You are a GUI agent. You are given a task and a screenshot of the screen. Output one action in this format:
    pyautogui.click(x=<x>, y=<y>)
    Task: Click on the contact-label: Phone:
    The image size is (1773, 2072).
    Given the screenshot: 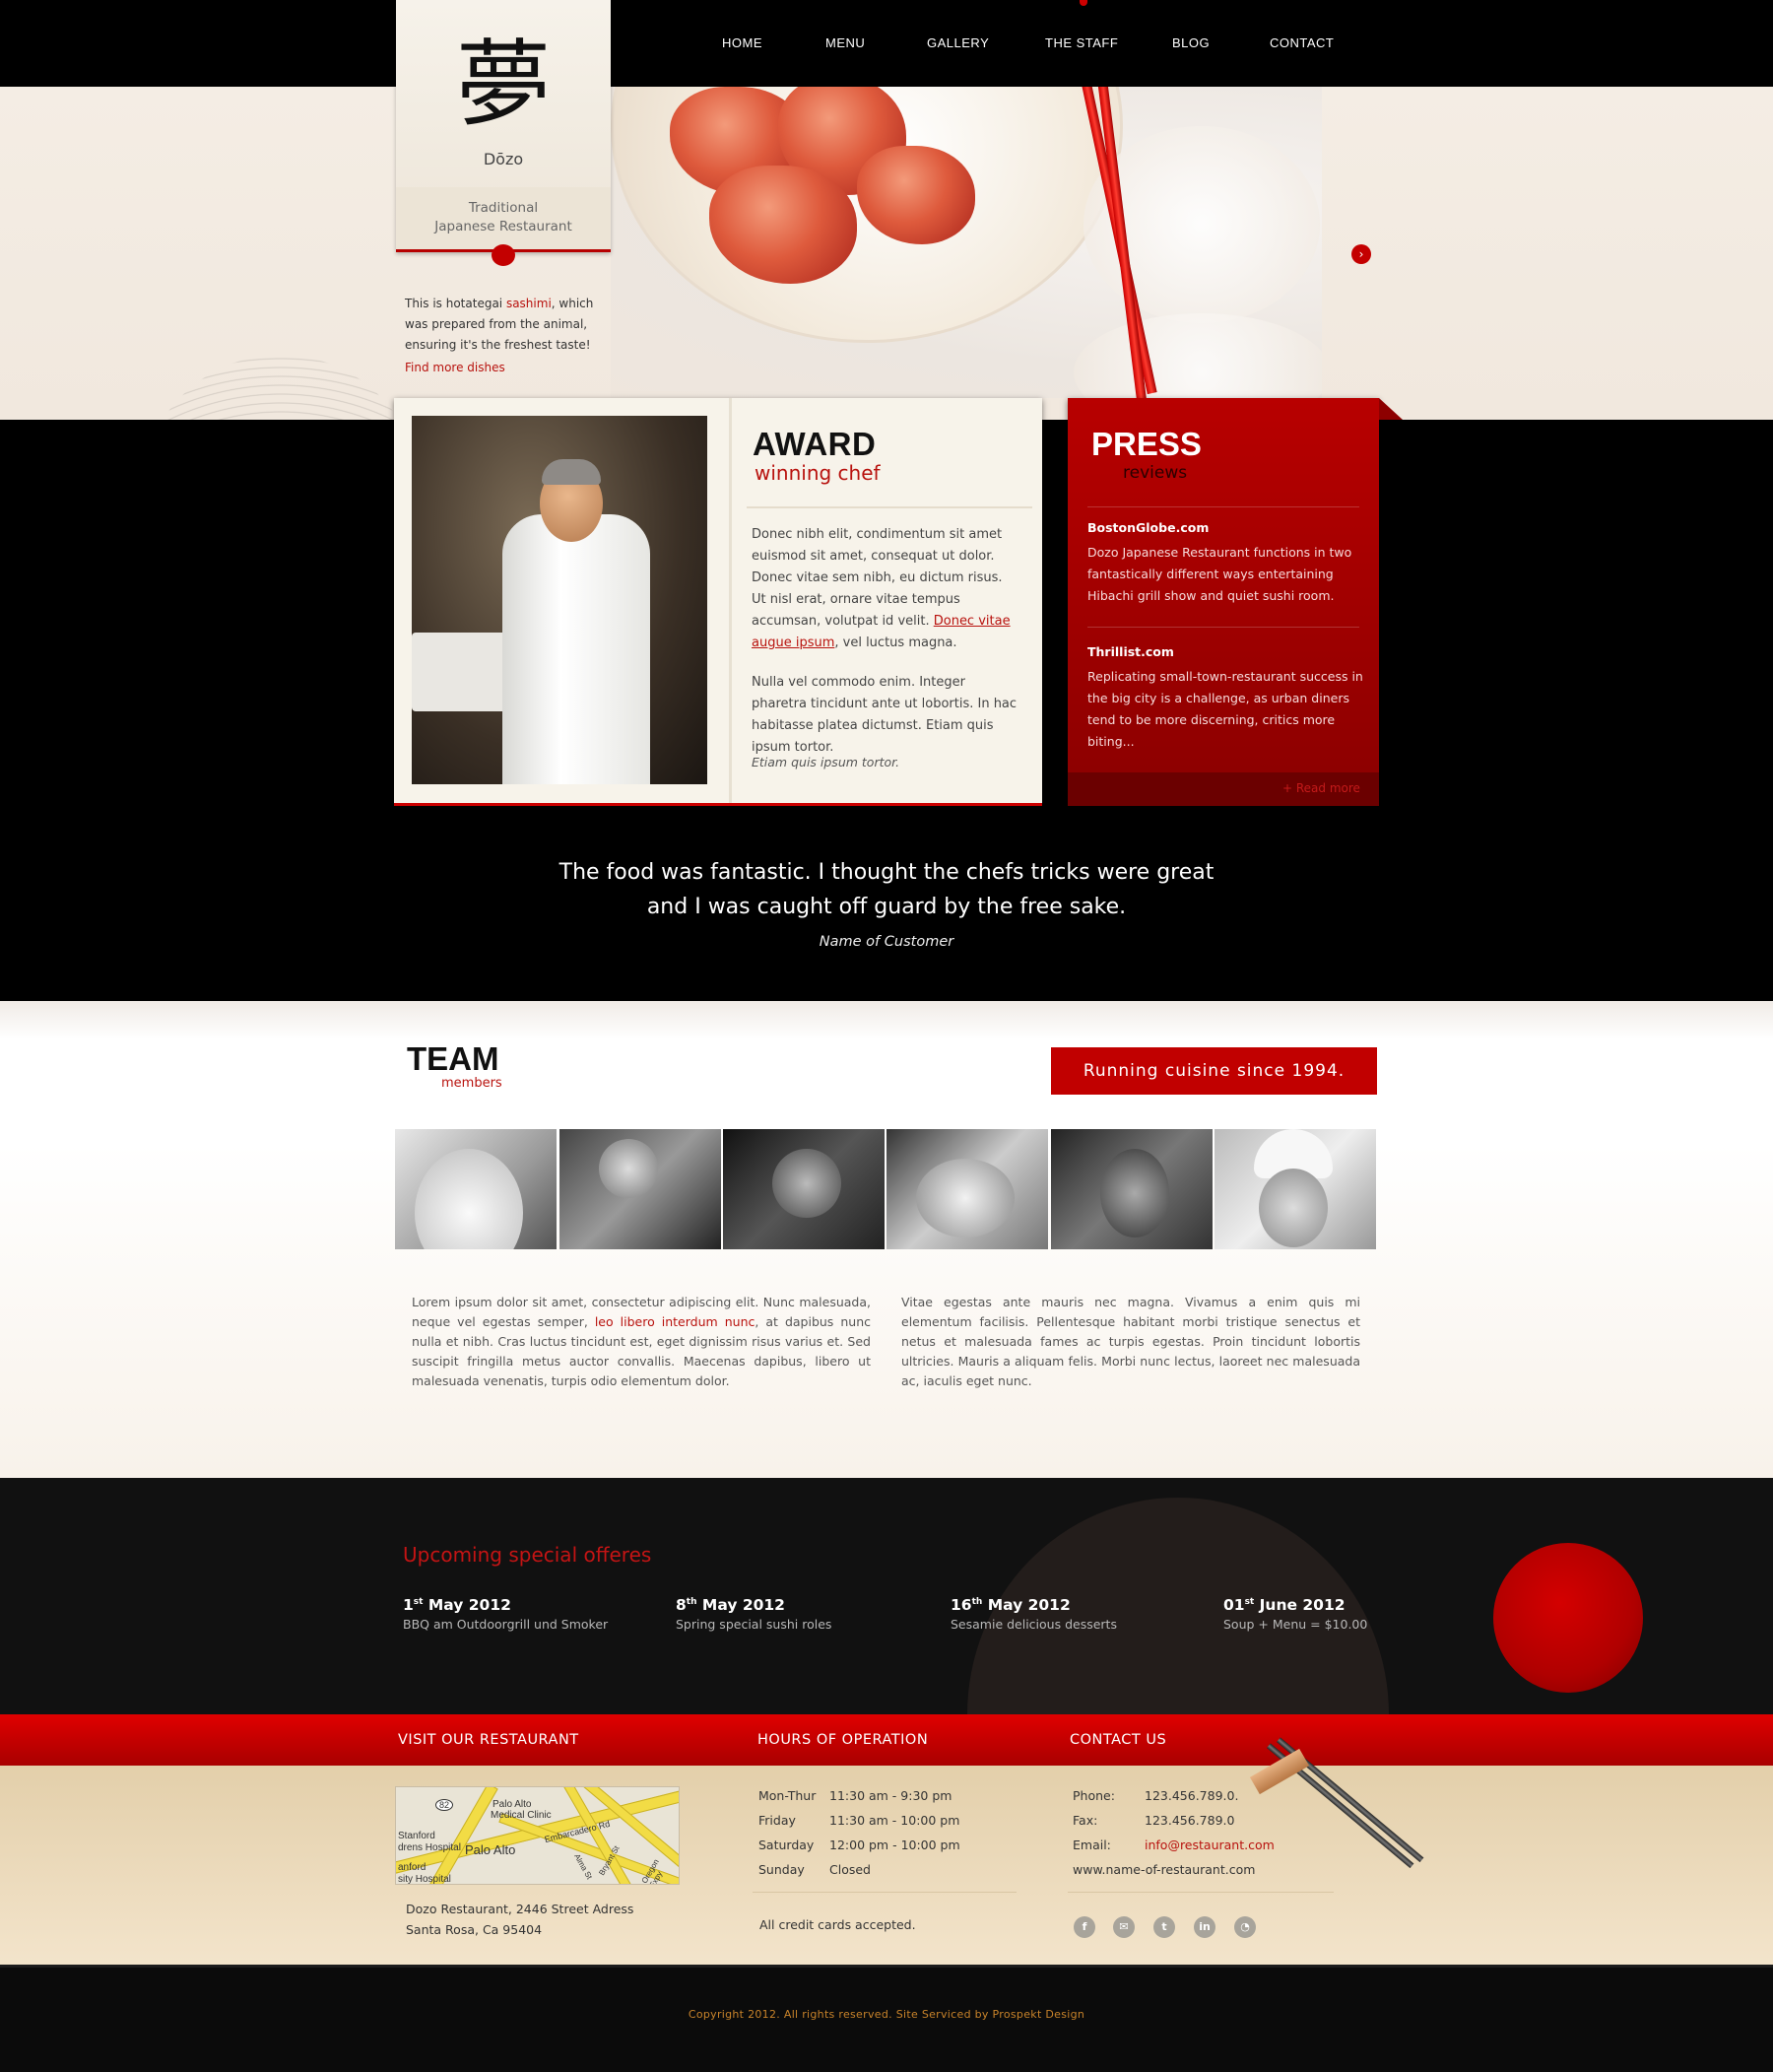 What is the action you would take?
    pyautogui.click(x=1094, y=1796)
    